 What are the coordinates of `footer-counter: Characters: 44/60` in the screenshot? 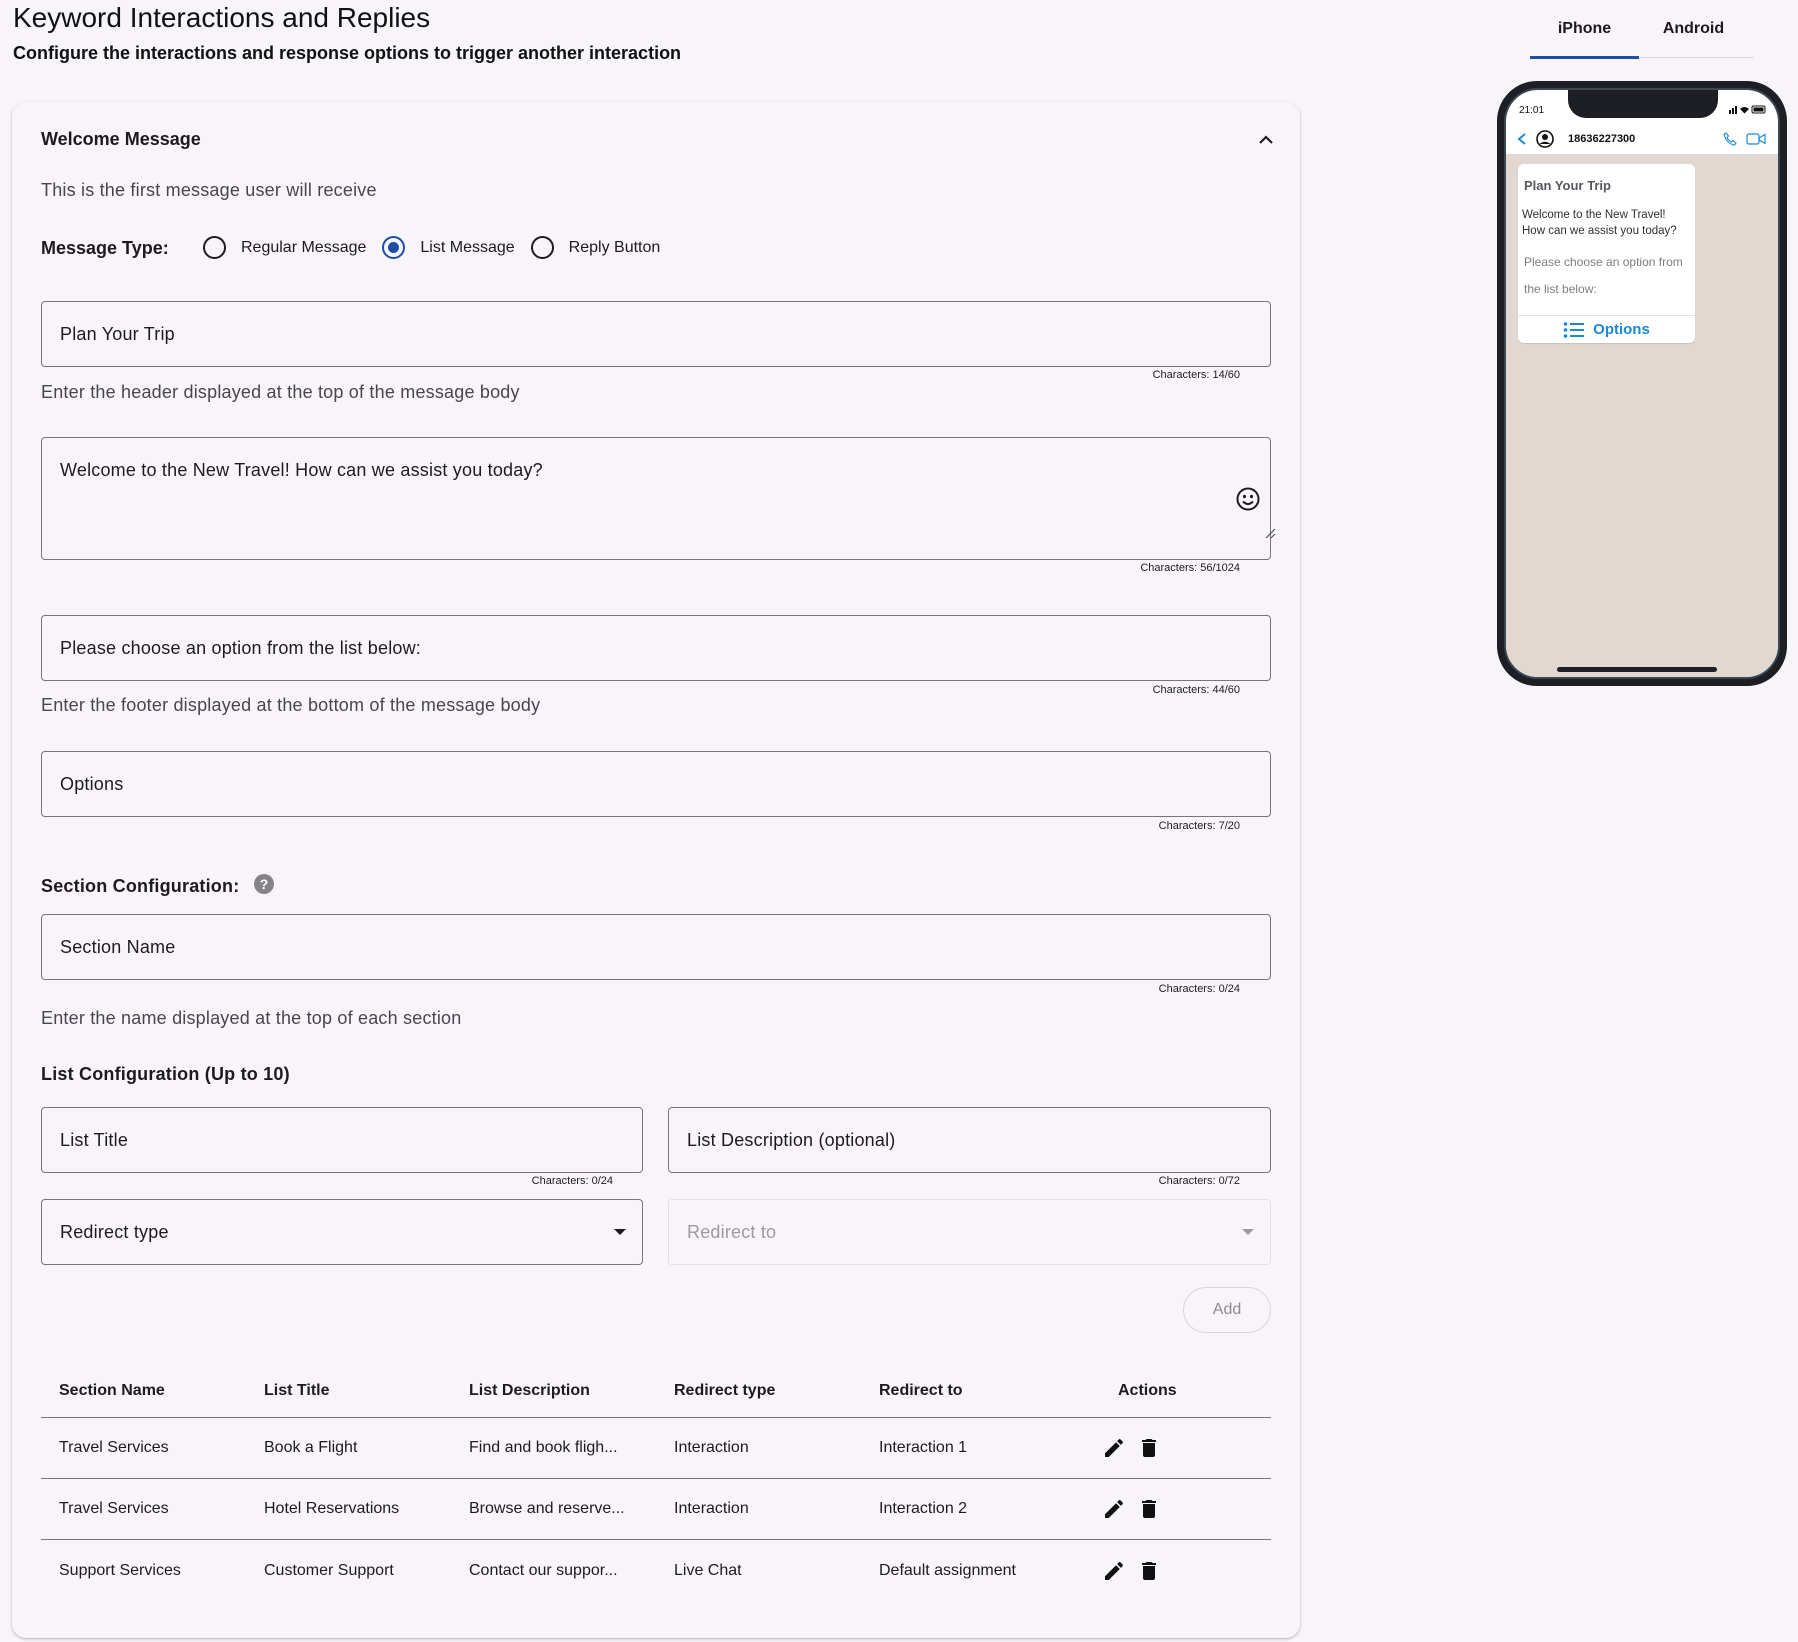 It's located at (1196, 690).